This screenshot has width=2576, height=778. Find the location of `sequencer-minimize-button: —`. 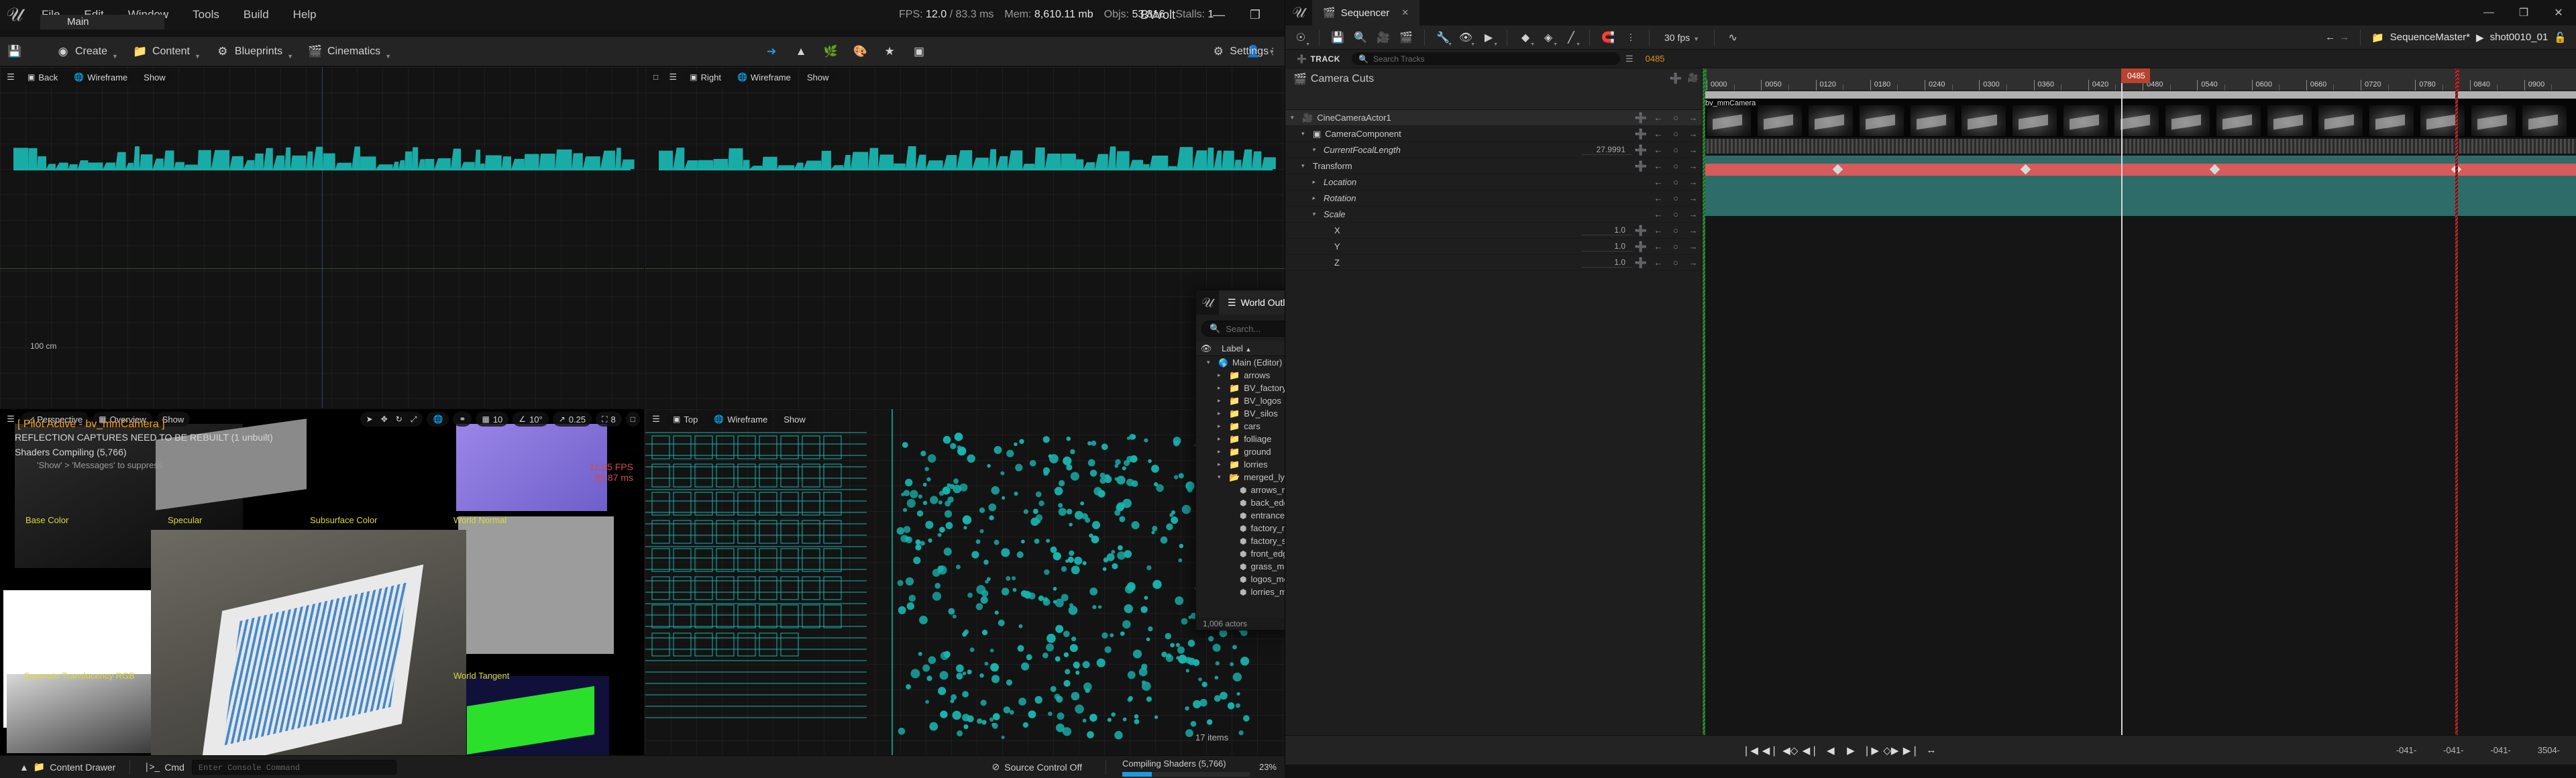

sequencer-minimize-button: — is located at coordinates (2488, 12).